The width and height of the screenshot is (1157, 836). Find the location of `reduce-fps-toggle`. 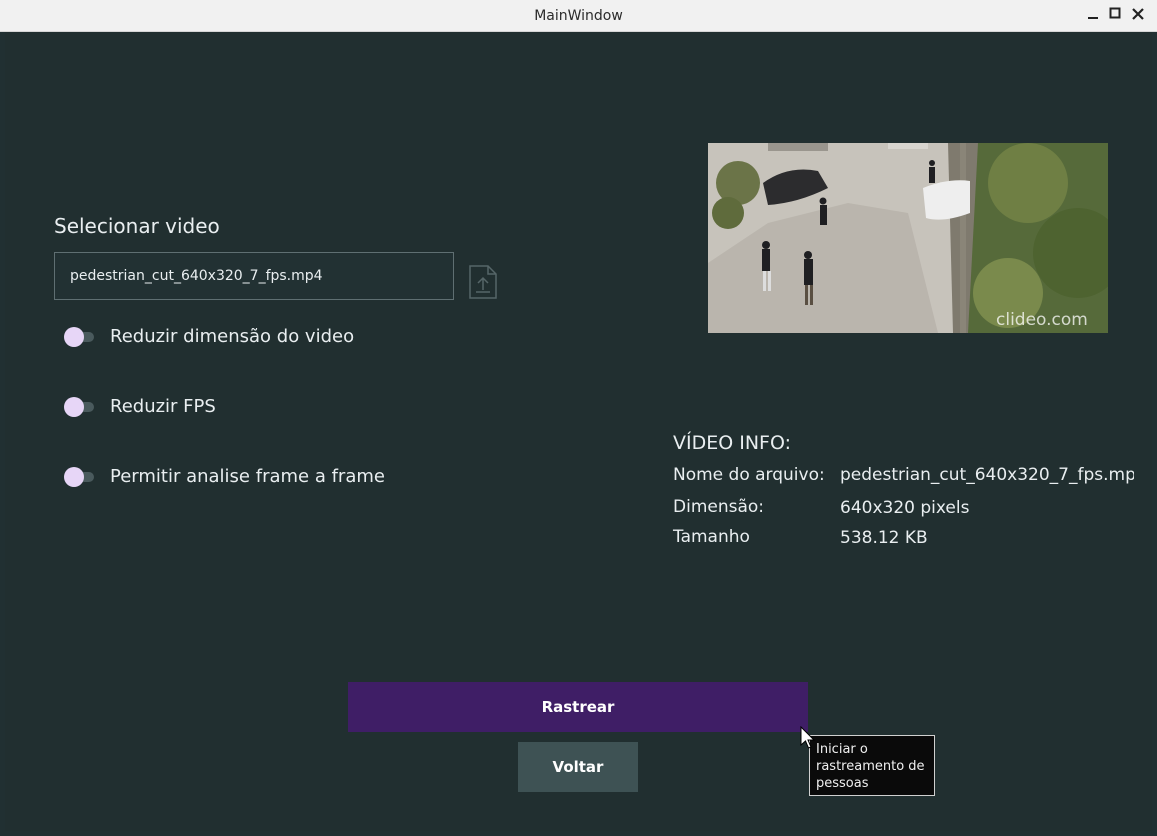

reduce-fps-toggle is located at coordinates (79, 407).